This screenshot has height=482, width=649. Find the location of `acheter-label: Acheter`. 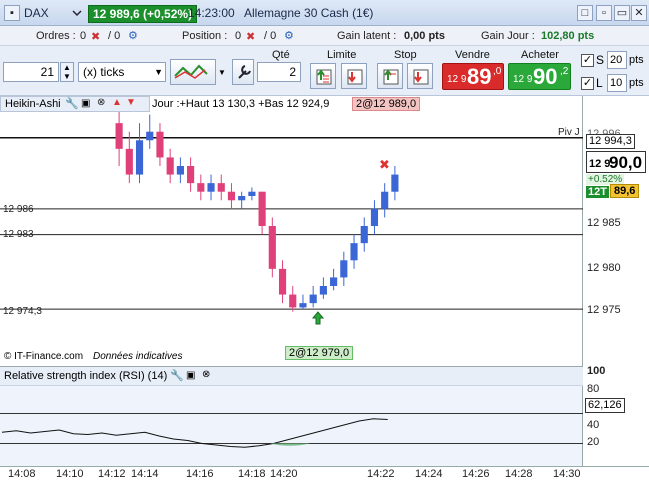

acheter-label: Acheter is located at coordinates (540, 55).